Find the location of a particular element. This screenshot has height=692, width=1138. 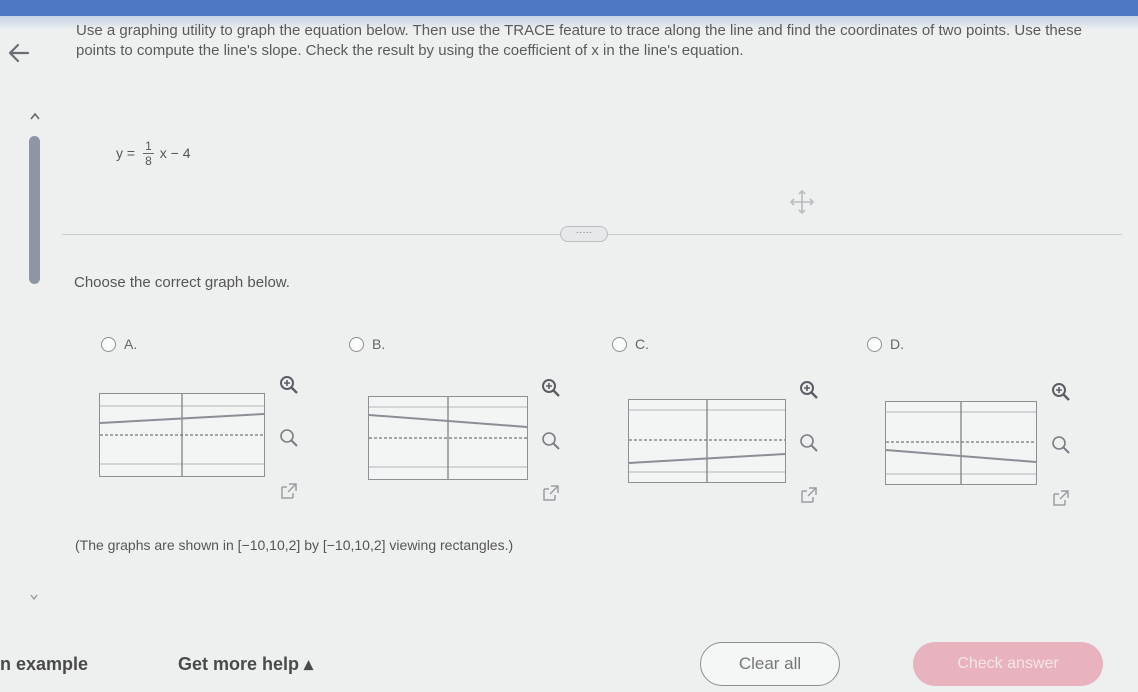

equation: y = 1 8 x − 4 is located at coordinates (153, 153).